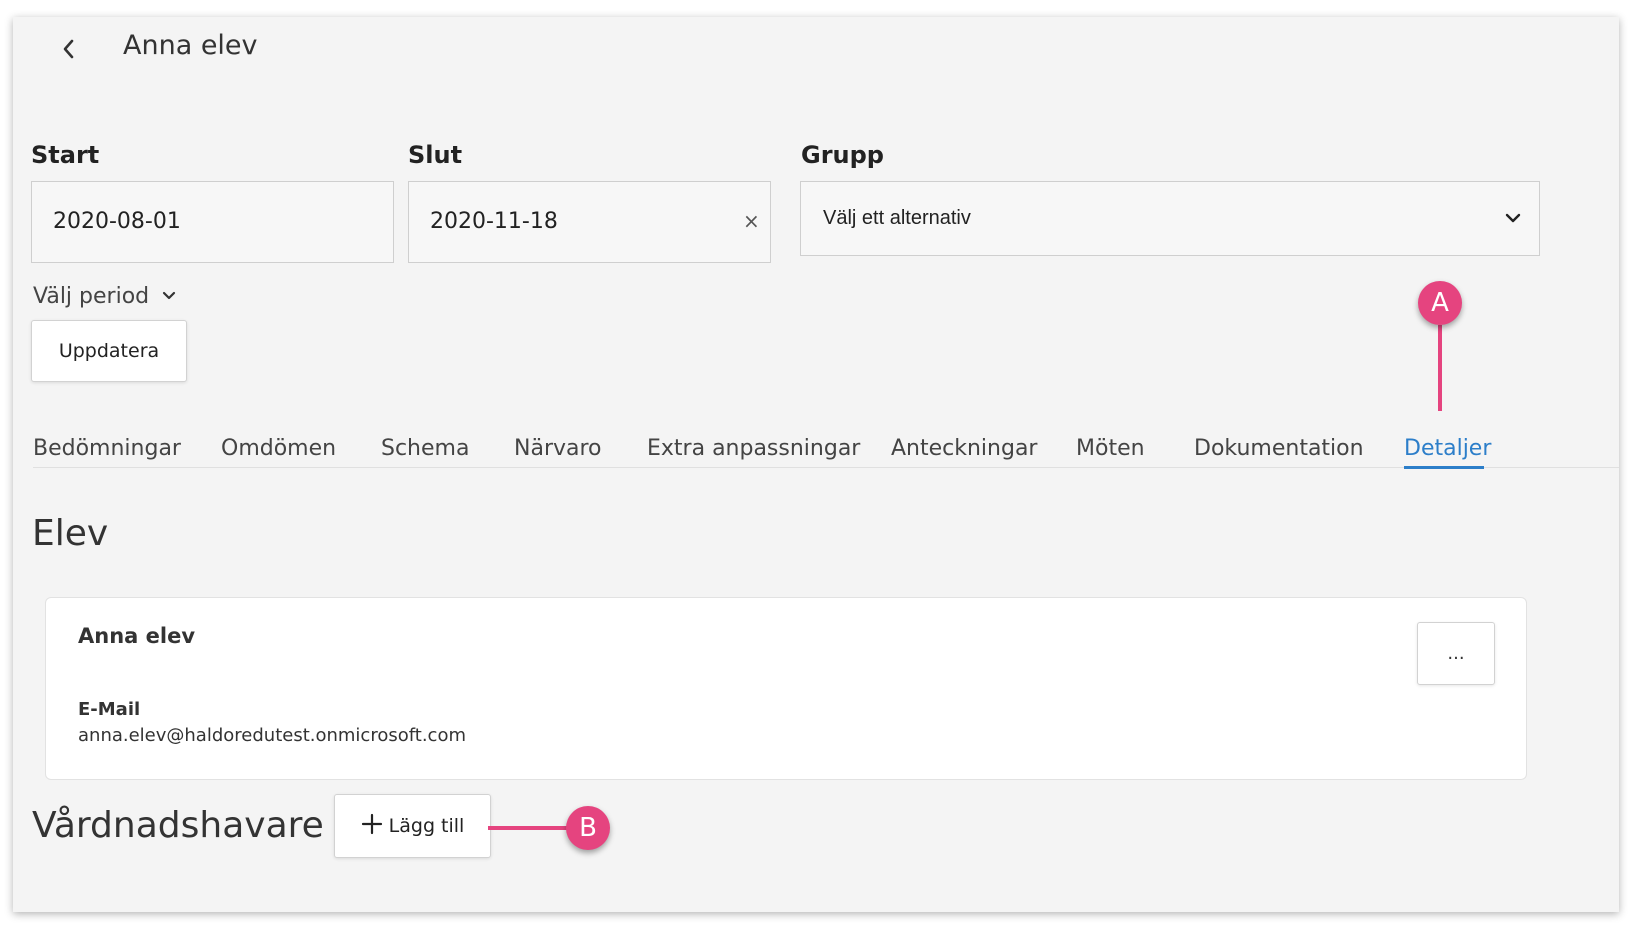  Describe the element at coordinates (558, 448) in the screenshot. I see `tab-narvaro: Närvaro` at that location.